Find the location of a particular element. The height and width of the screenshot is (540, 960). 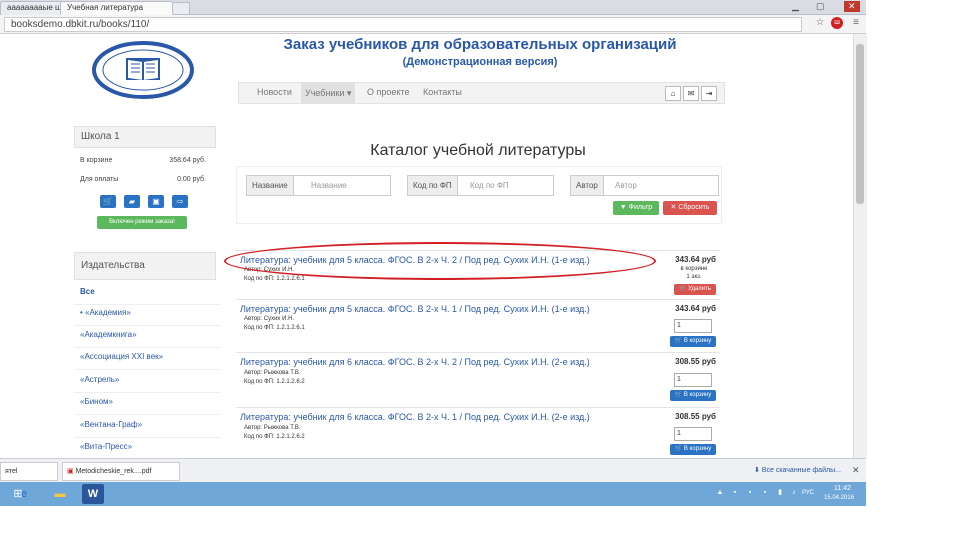

network-icon: ▮ is located at coordinates (780, 493).